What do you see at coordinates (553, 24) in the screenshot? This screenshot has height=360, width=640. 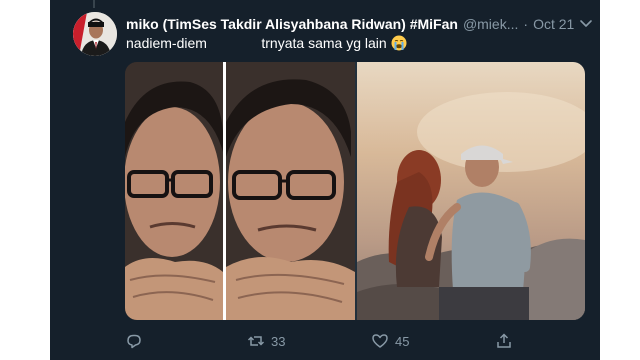 I see `tweet-date: Oct 21` at bounding box center [553, 24].